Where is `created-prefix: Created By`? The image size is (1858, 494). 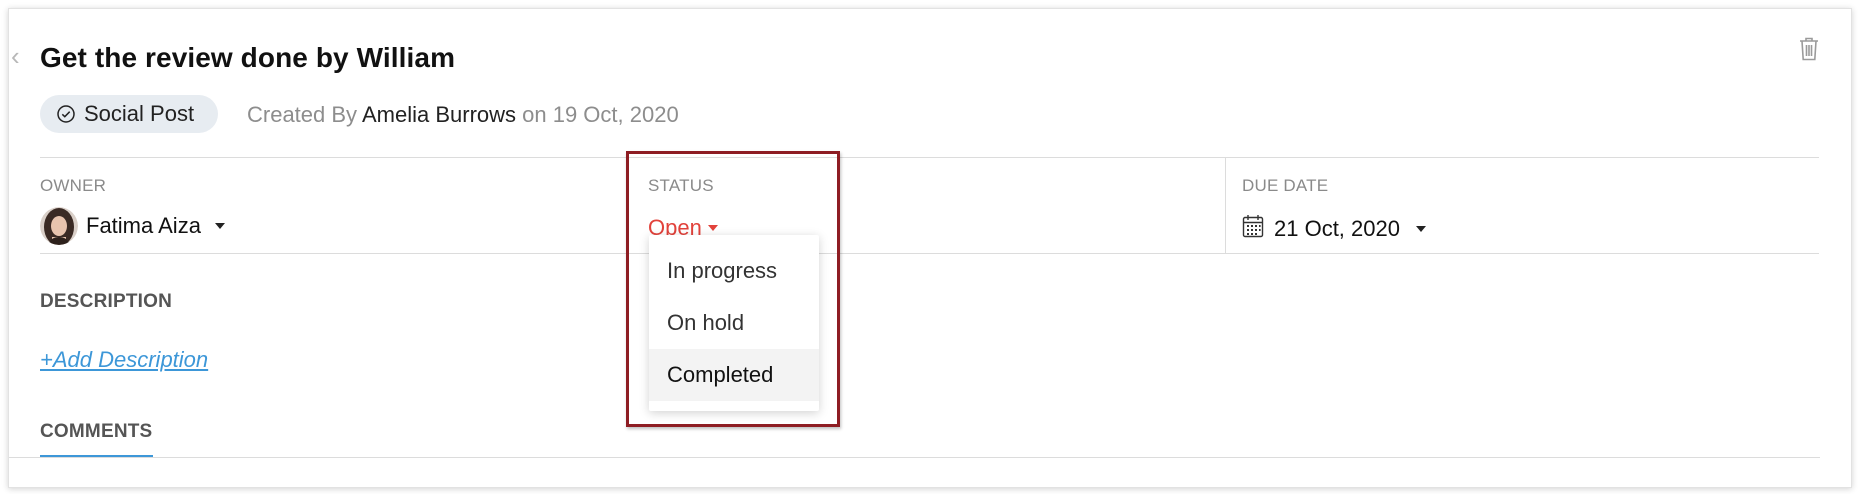
created-prefix: Created By is located at coordinates (302, 114).